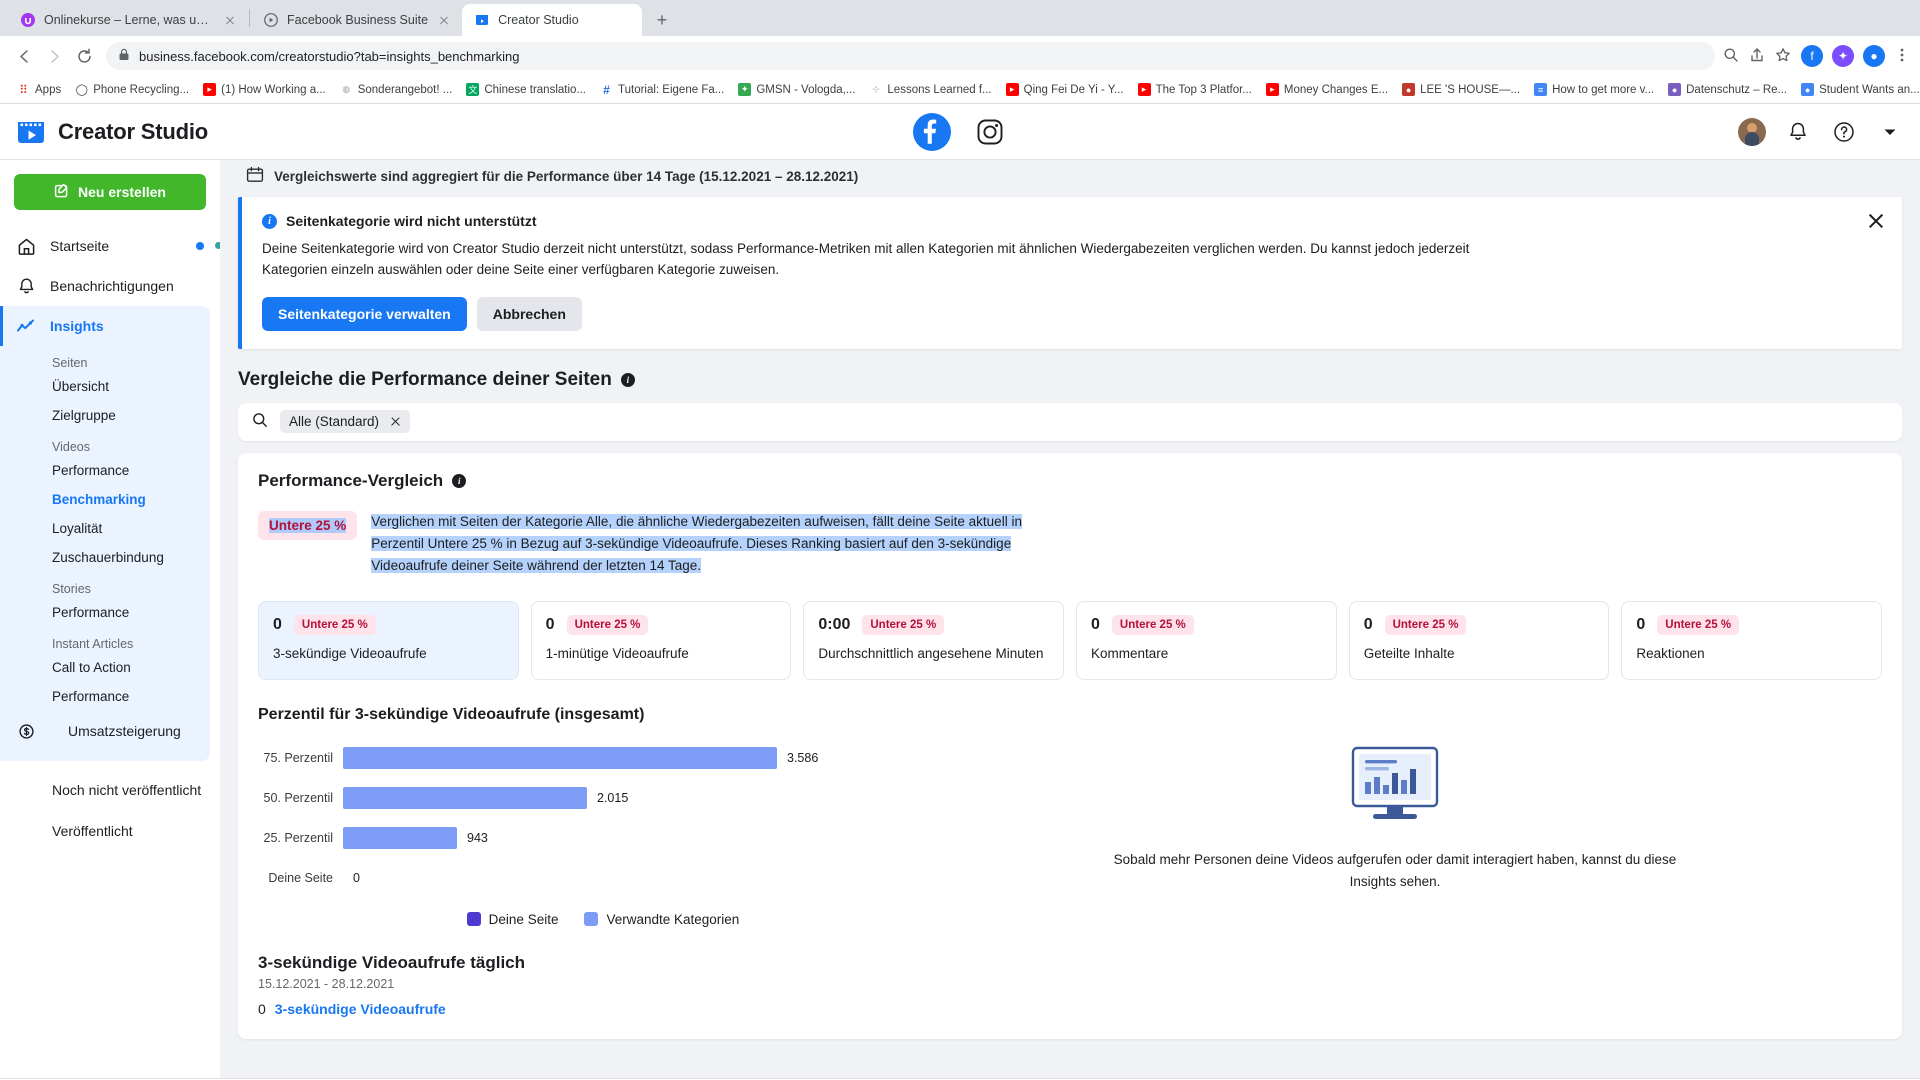 The image size is (1920, 1080). Describe the element at coordinates (1783, 56) in the screenshot. I see `bookmark-star-icon` at that location.